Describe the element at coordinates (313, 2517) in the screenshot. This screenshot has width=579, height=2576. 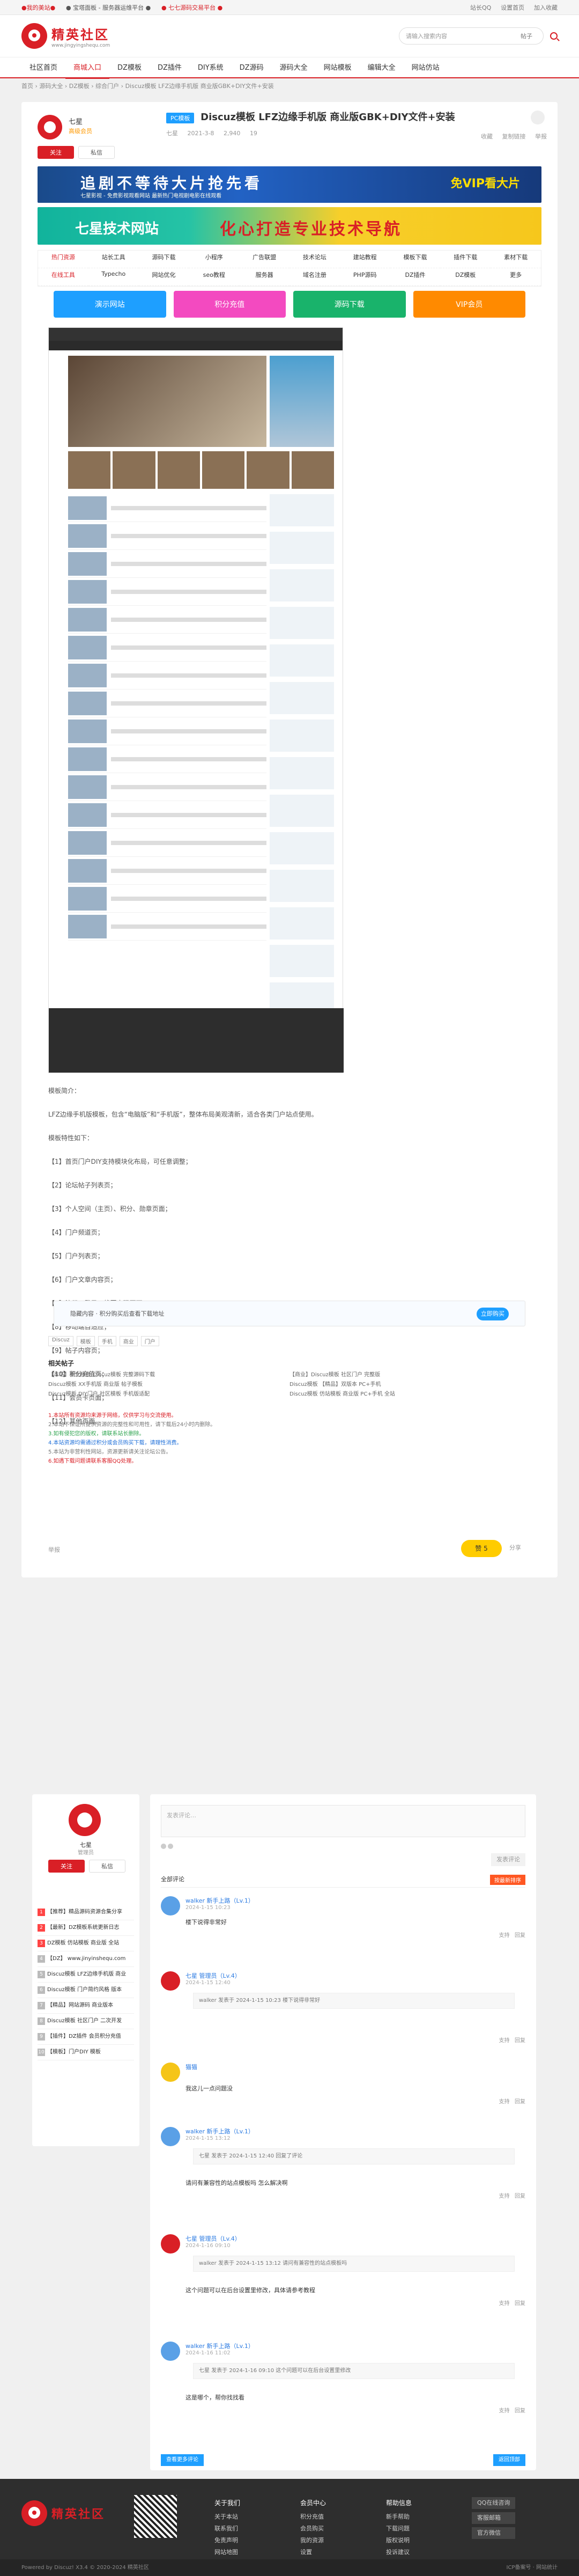
I see `footer-link: 积分充值` at that location.